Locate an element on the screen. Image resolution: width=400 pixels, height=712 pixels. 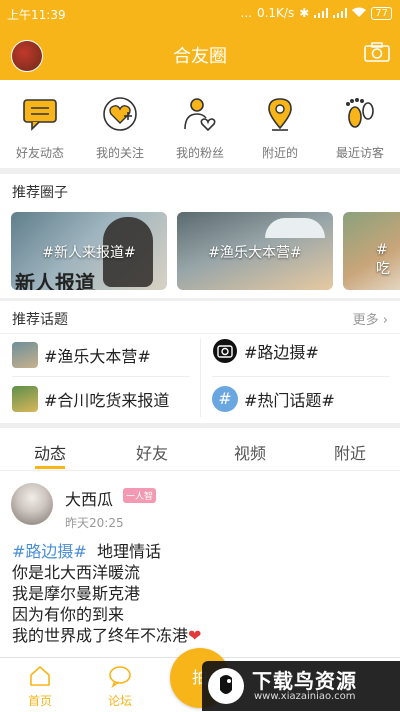
app-header: 合友圈 is located at coordinates (200, 54).